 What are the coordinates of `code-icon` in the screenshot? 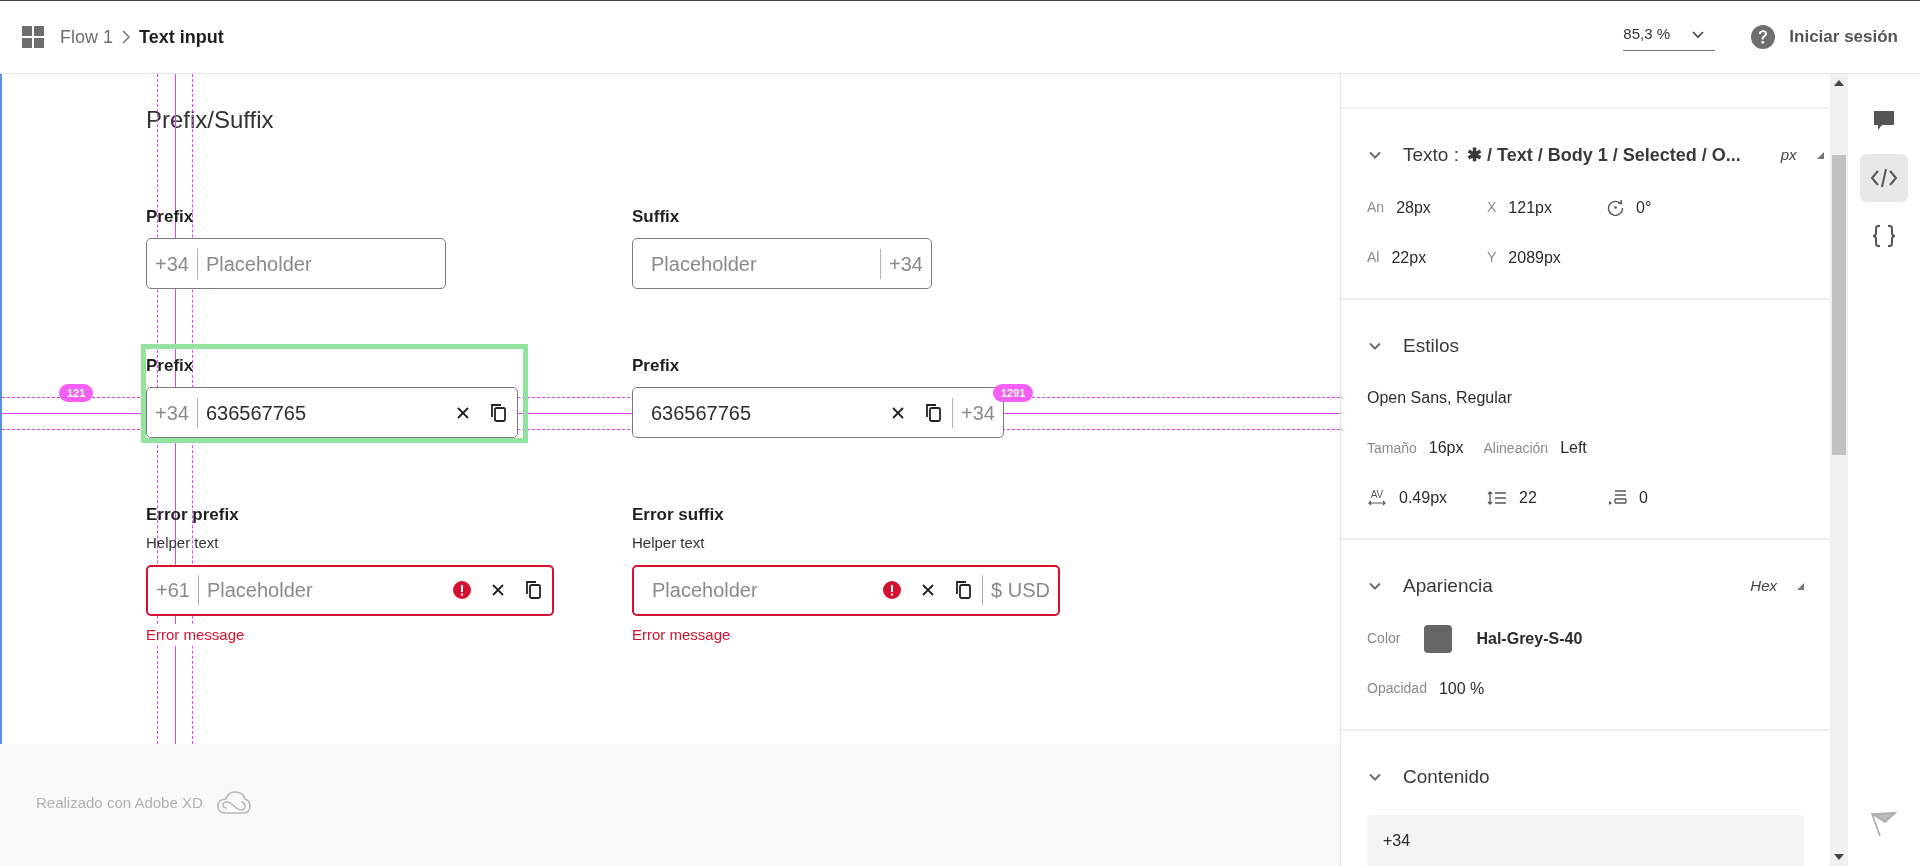 It's located at (1884, 178).